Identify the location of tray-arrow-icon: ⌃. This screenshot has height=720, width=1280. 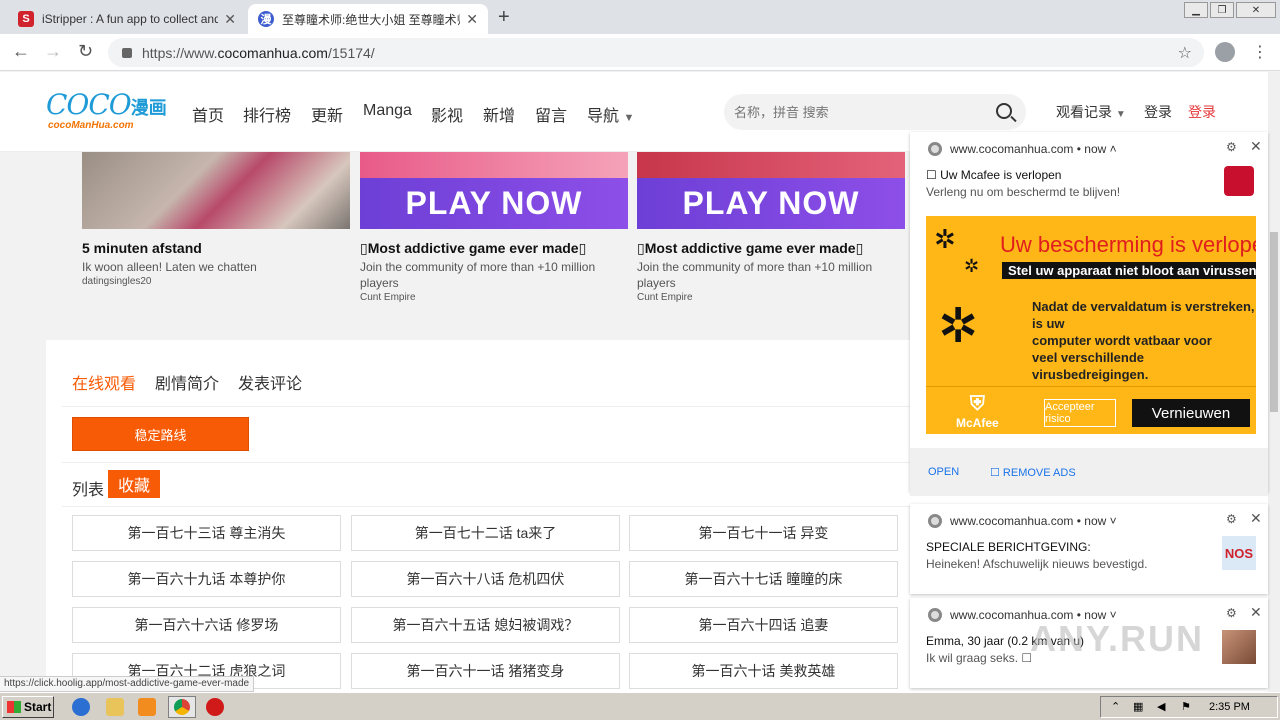
(1115, 706).